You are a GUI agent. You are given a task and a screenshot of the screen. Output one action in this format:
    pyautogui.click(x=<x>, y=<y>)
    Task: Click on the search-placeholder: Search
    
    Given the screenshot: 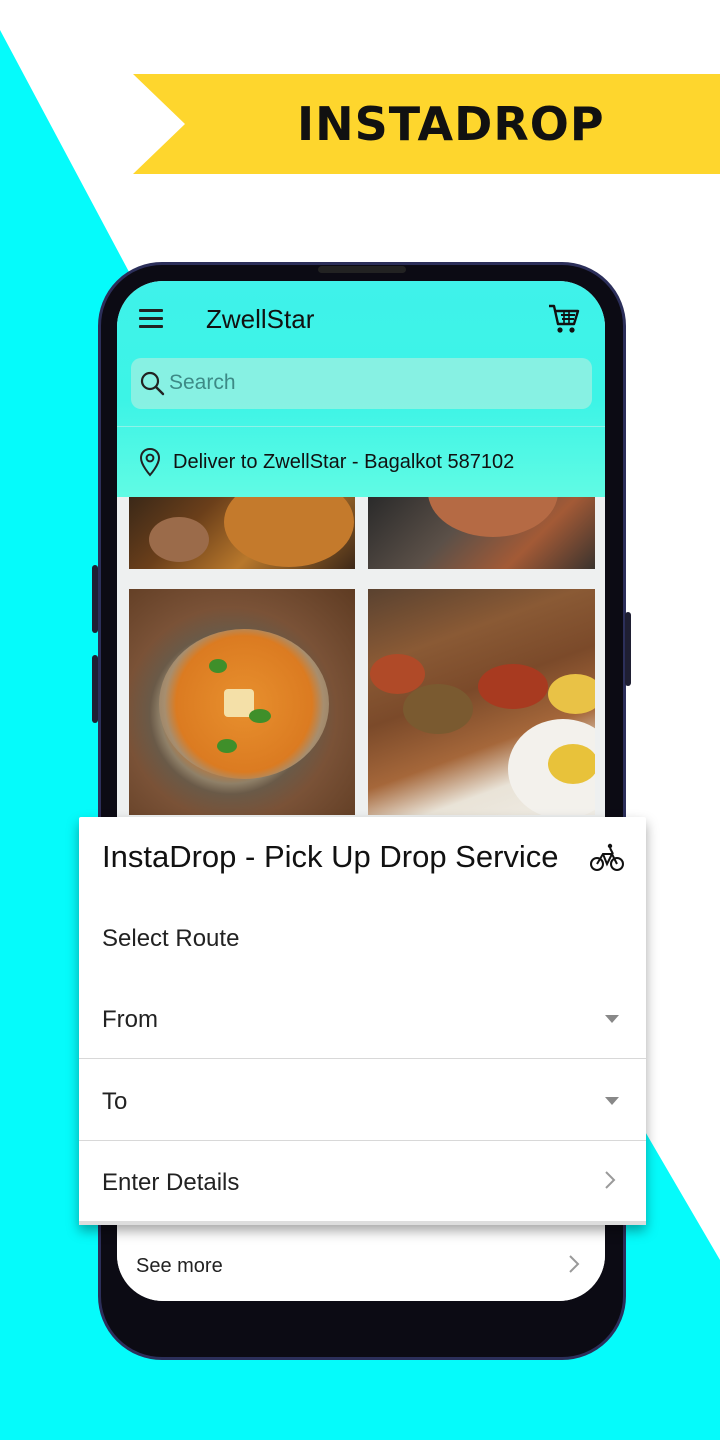 What is the action you would take?
    pyautogui.click(x=202, y=382)
    